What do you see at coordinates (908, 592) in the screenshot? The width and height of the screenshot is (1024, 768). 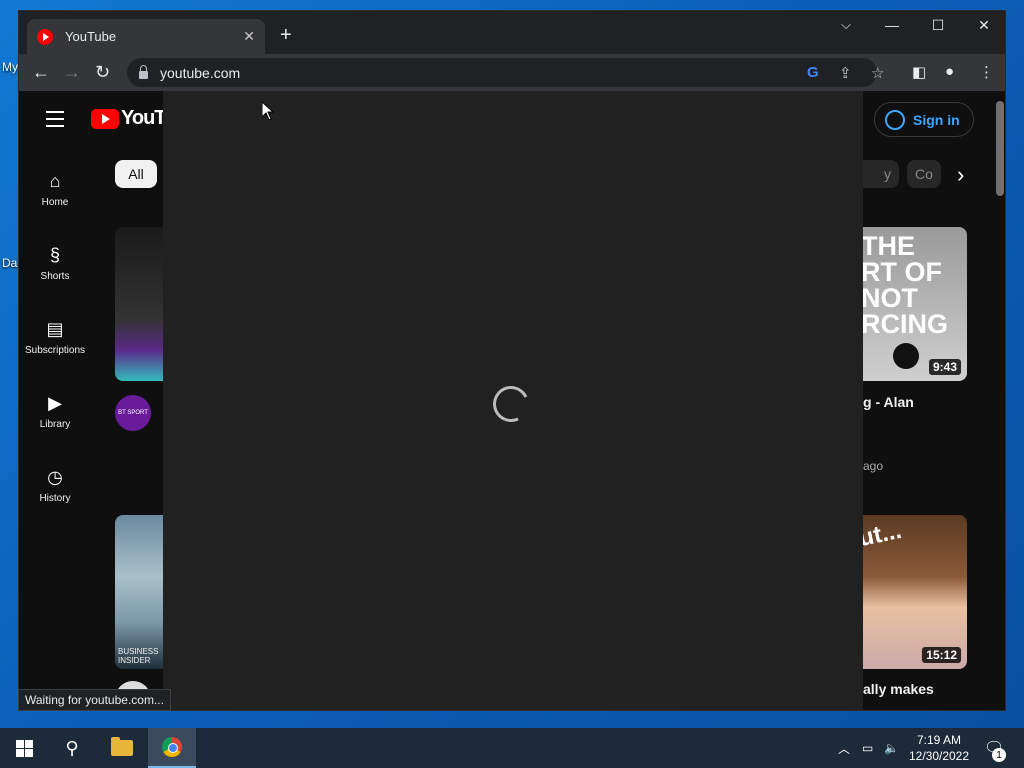 I see `video-thumbnail: ut... 15:12` at bounding box center [908, 592].